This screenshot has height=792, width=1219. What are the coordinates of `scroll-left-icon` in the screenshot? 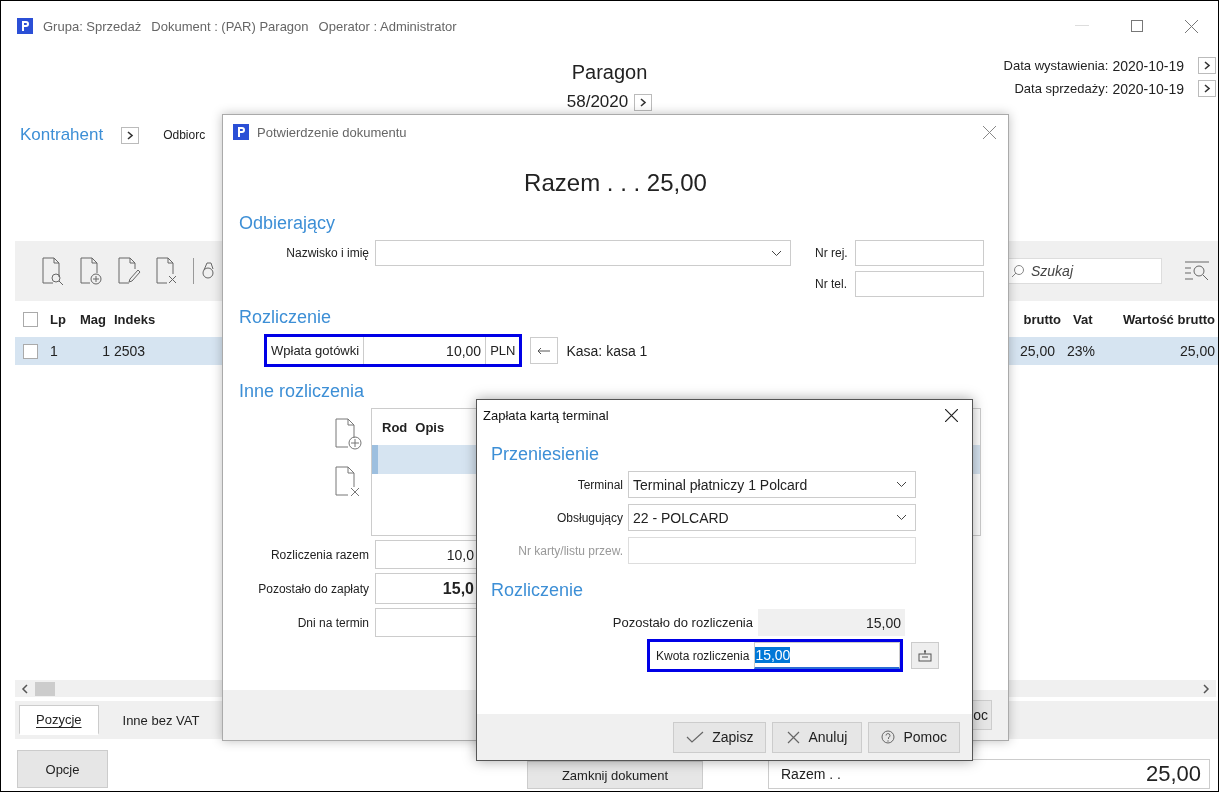 It's located at (25, 688).